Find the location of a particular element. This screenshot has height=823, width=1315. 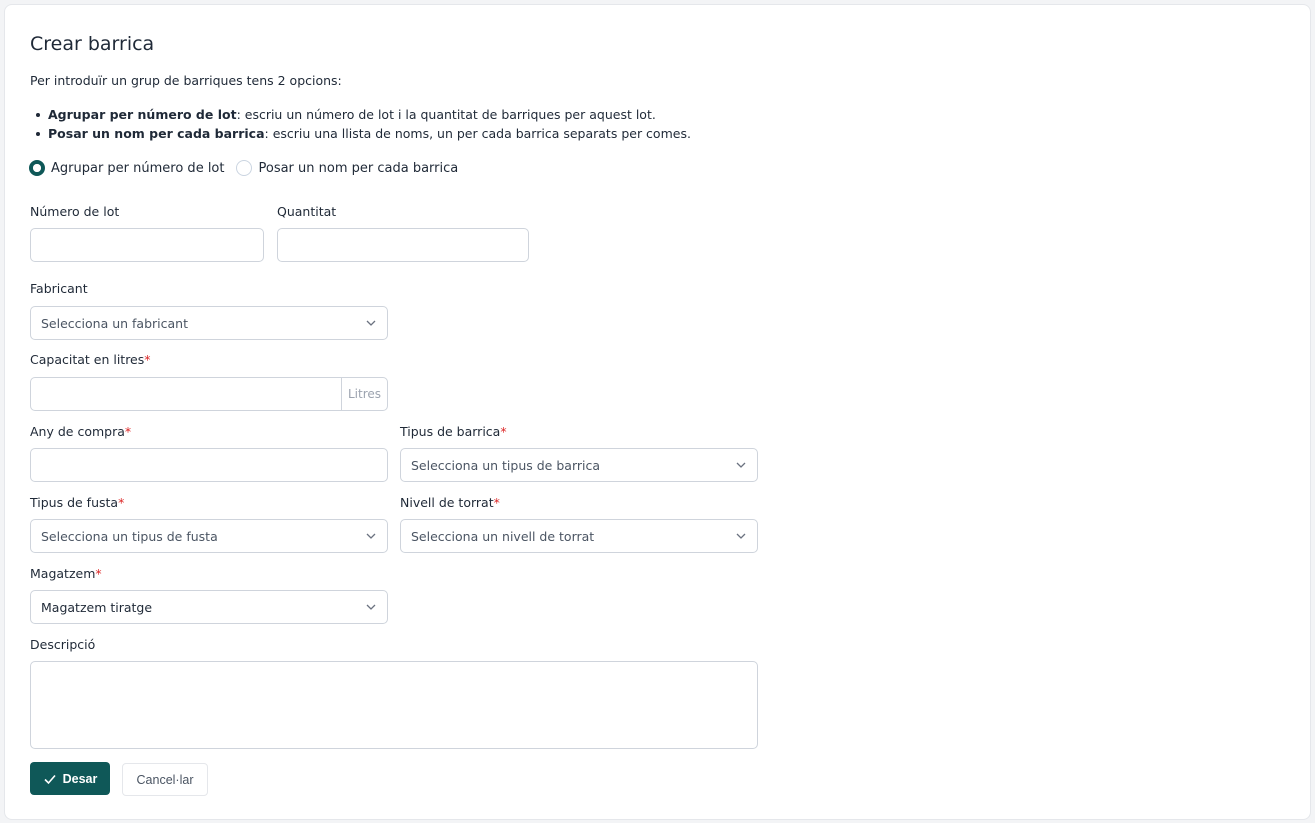

capacity-label-text: Capacitat en litres is located at coordinates (87, 359).